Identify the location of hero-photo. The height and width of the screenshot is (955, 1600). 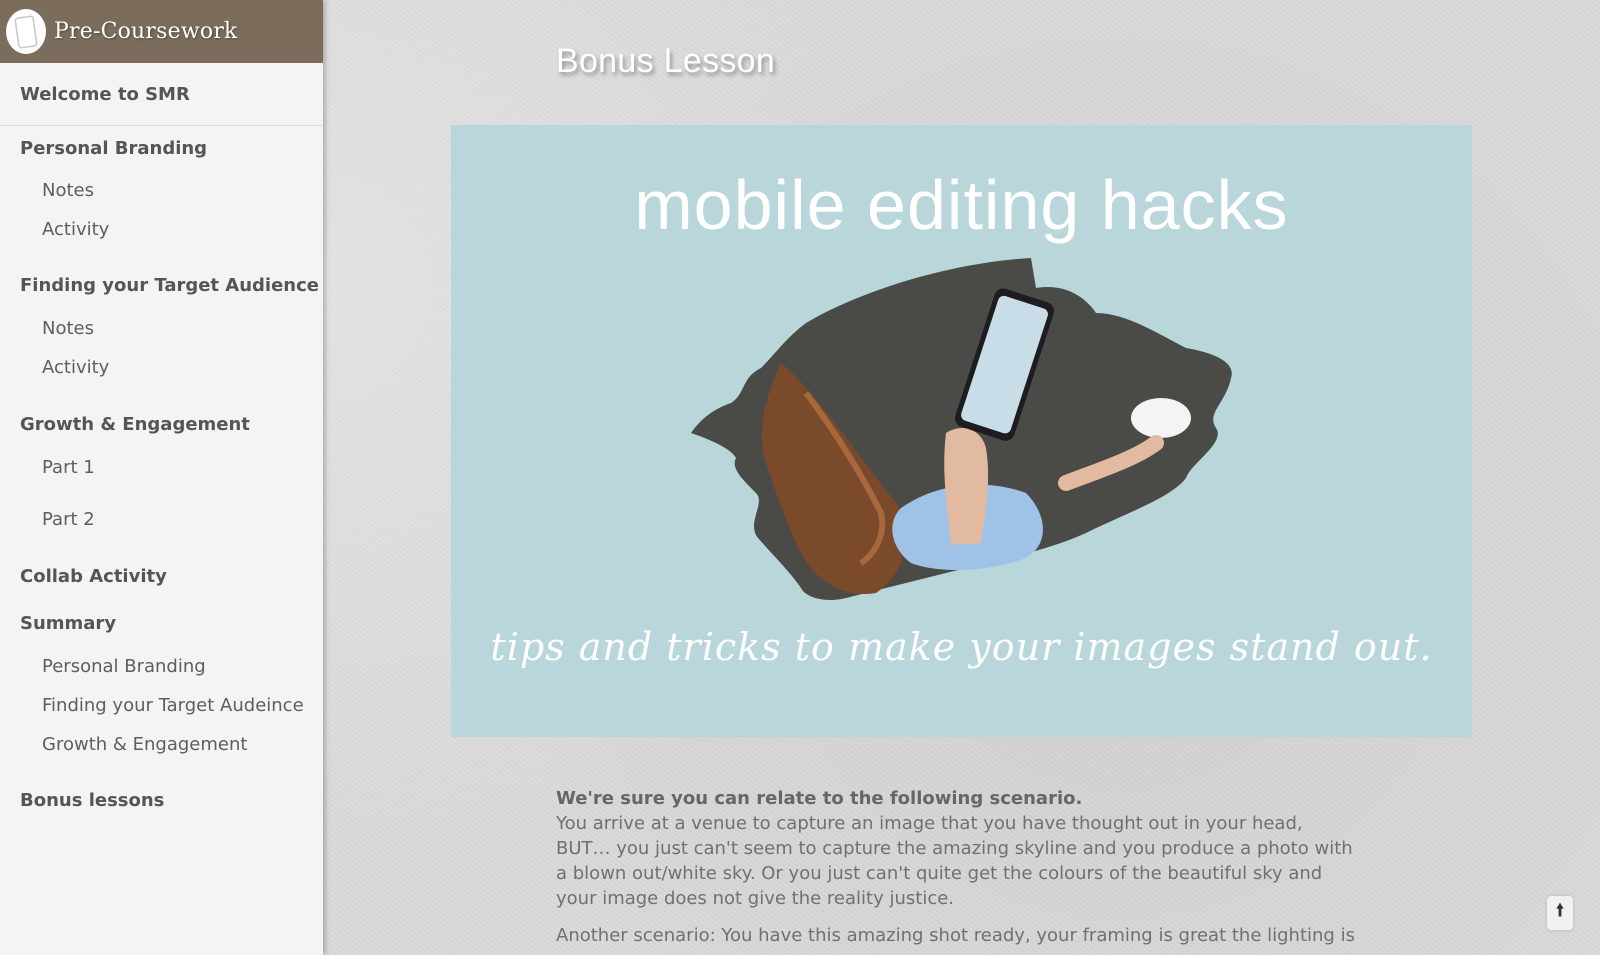
(966, 435).